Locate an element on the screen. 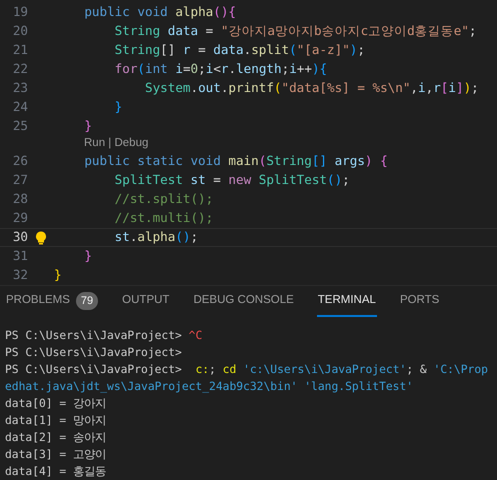  line-number: 24 is located at coordinates (20, 107).